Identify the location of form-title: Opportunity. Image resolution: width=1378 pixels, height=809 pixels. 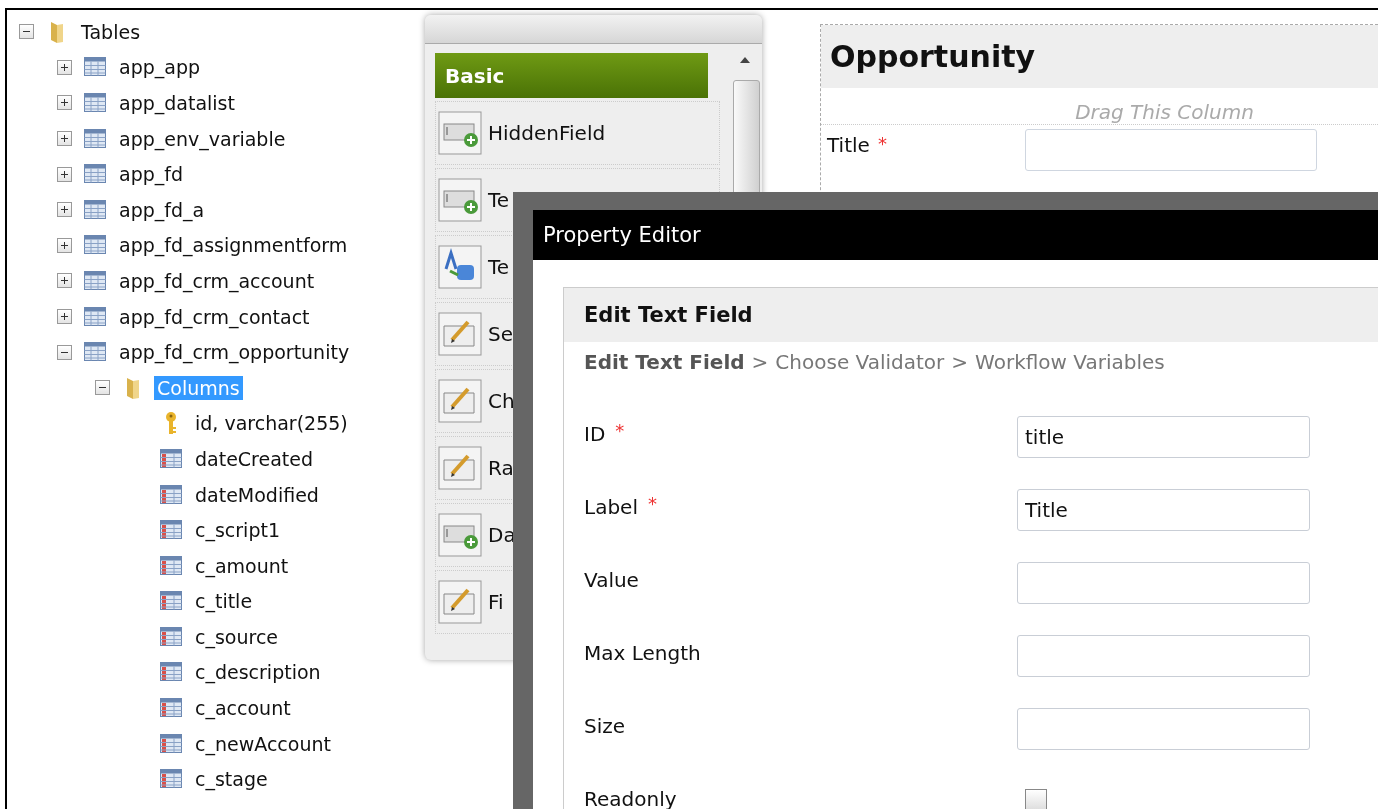
(1099, 56).